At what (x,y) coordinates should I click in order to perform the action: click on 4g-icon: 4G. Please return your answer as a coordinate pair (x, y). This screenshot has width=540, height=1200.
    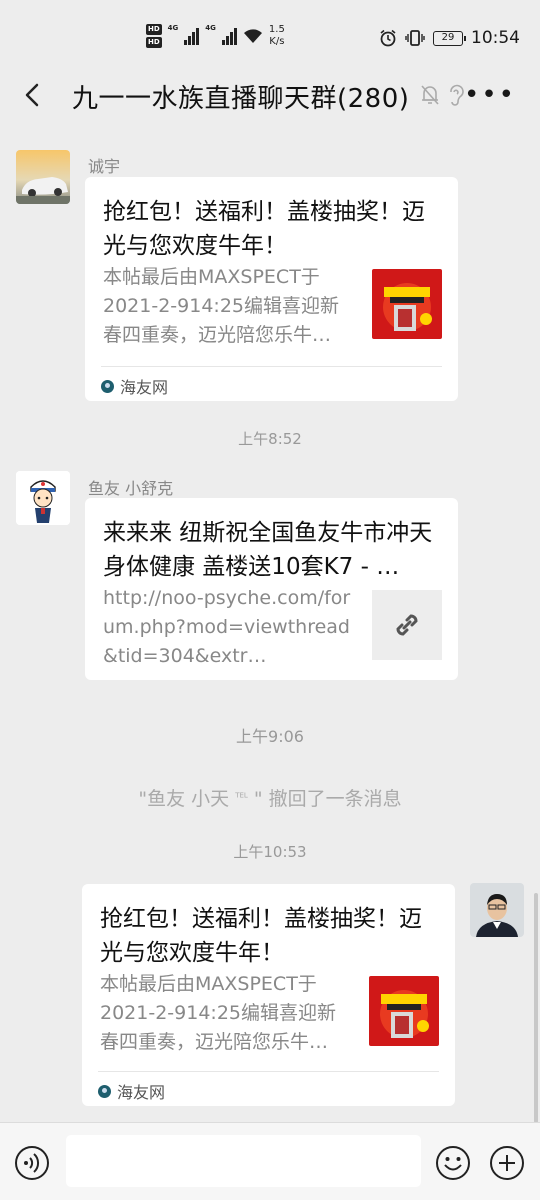
    Looking at the image, I should click on (173, 28).